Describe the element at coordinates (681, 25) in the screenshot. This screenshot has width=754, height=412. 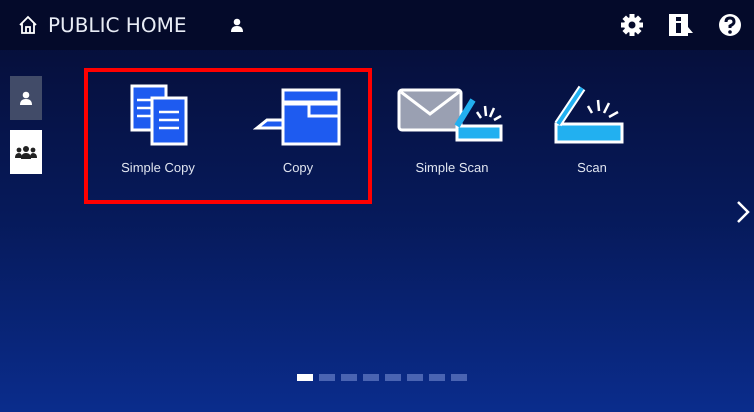
I see `info-icon` at that location.